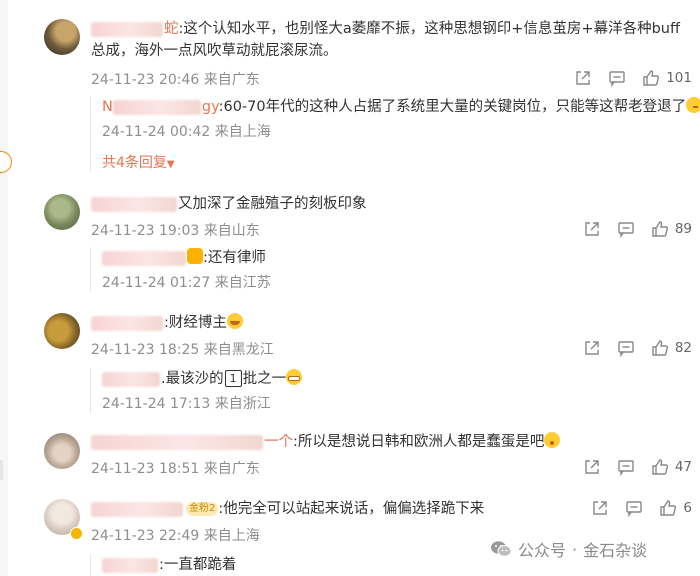 The height and width of the screenshot is (576, 700). What do you see at coordinates (294, 377) in the screenshot?
I see `grinning-emoji-icon` at bounding box center [294, 377].